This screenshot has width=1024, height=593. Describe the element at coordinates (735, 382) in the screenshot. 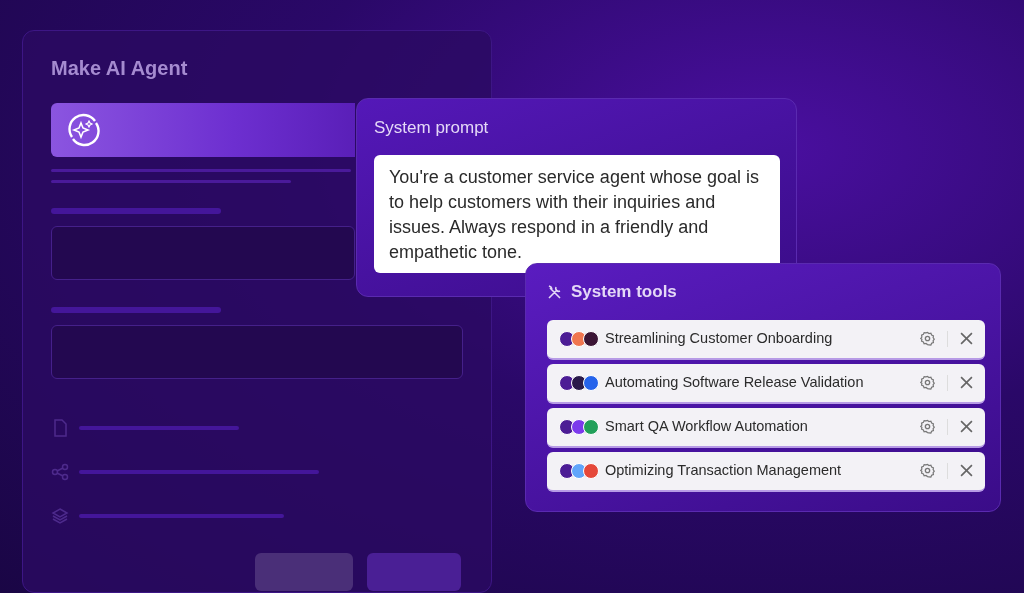

I see `tool-name: Automating Software Release Validation` at that location.